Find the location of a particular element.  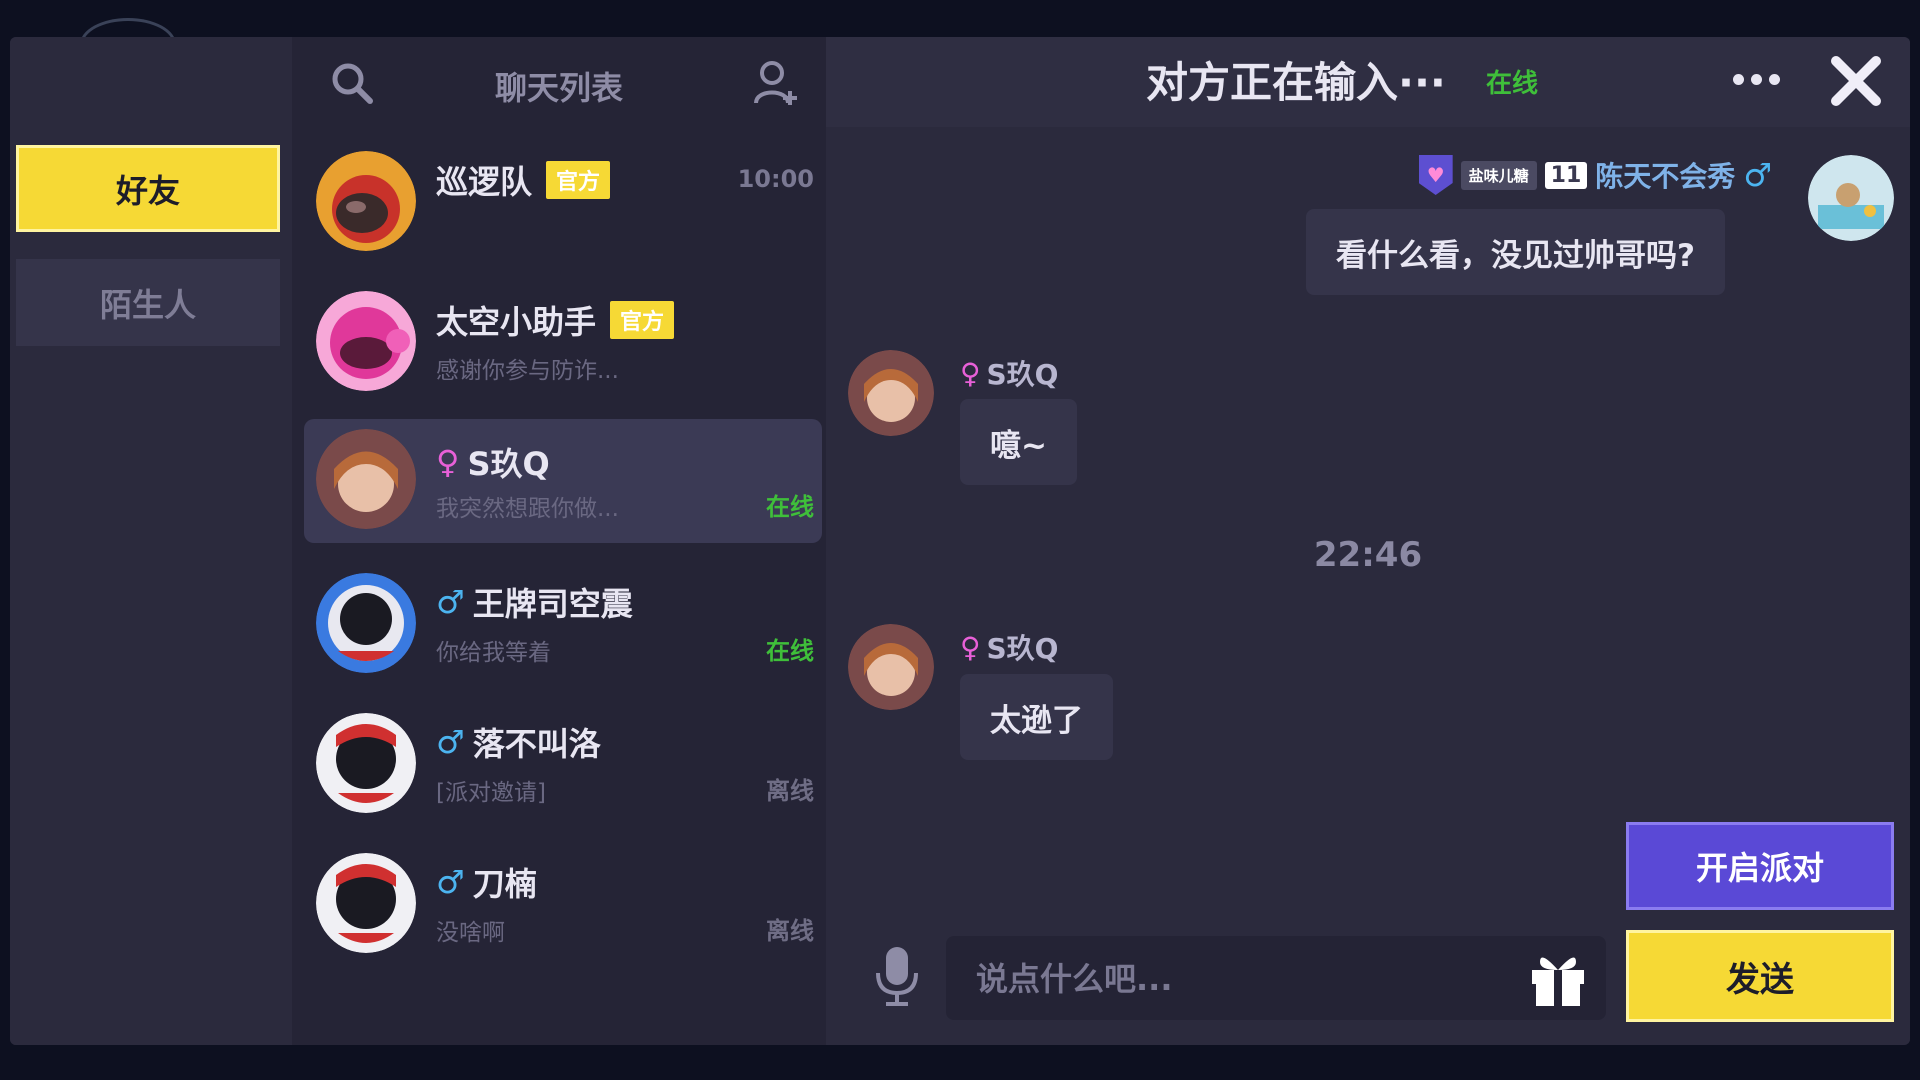

title-tag: 盐味儿糖 is located at coordinates (1498, 175).